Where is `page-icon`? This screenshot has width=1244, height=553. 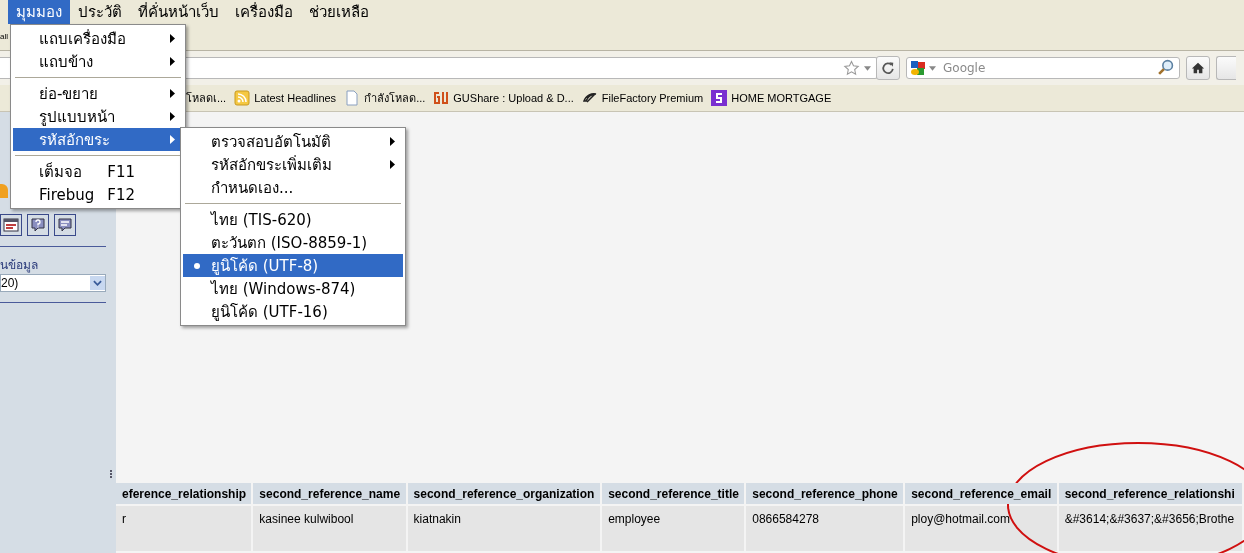
page-icon is located at coordinates (352, 98).